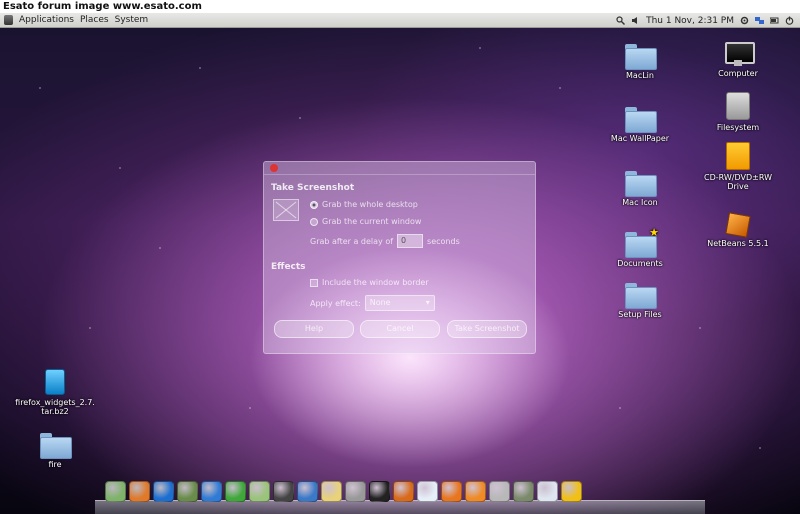 The height and width of the screenshot is (514, 800). I want to click on trash-icon, so click(499, 491).